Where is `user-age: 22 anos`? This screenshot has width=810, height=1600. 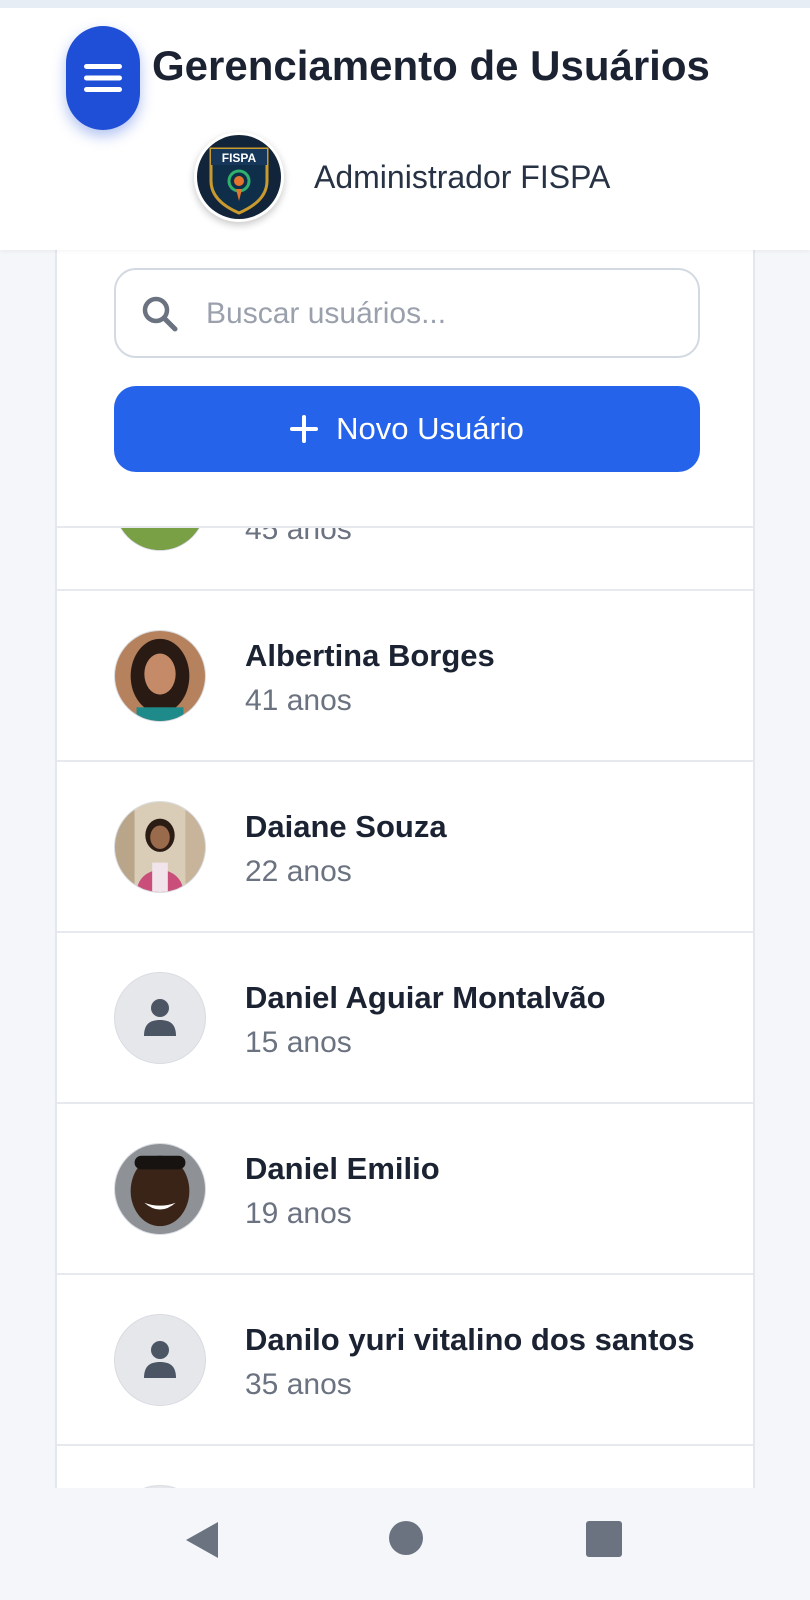
user-age: 22 anos is located at coordinates (298, 871).